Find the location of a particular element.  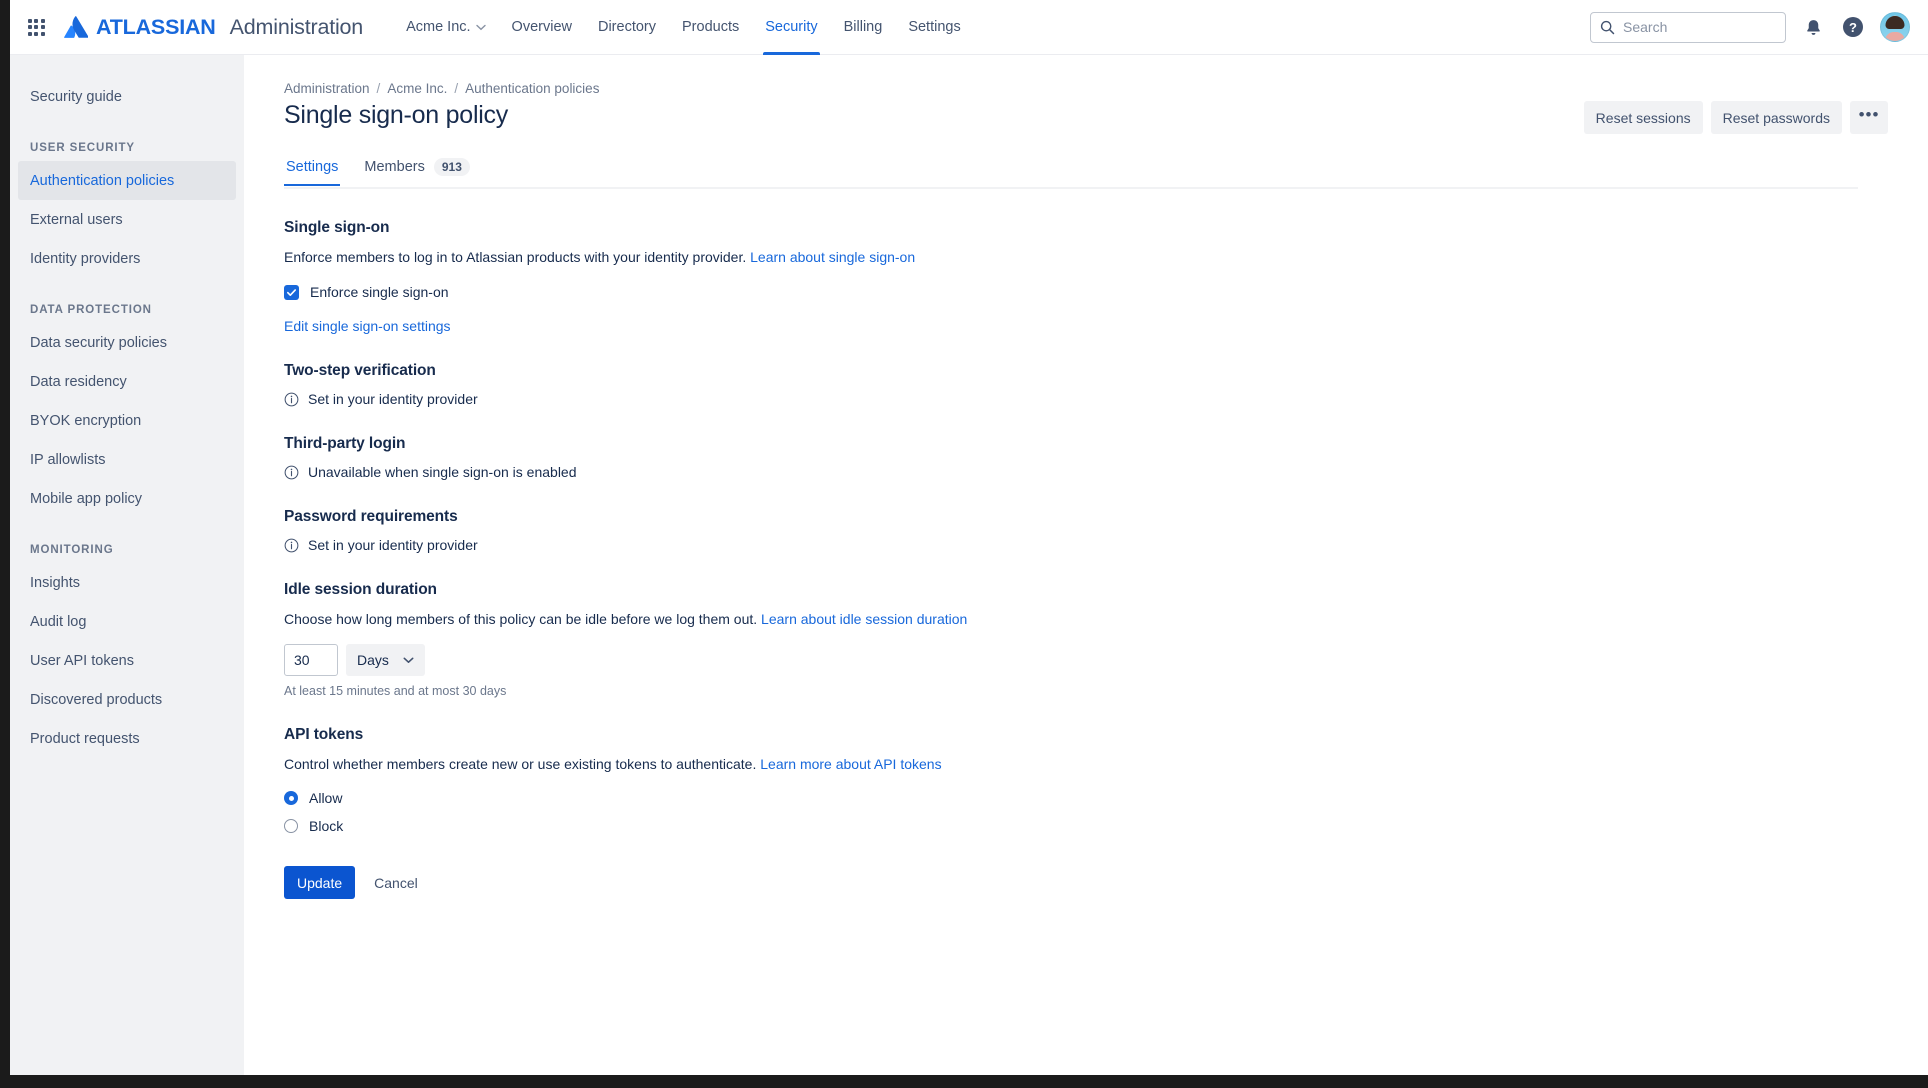

page-title: Single sign-on policy is located at coordinates (396, 115).